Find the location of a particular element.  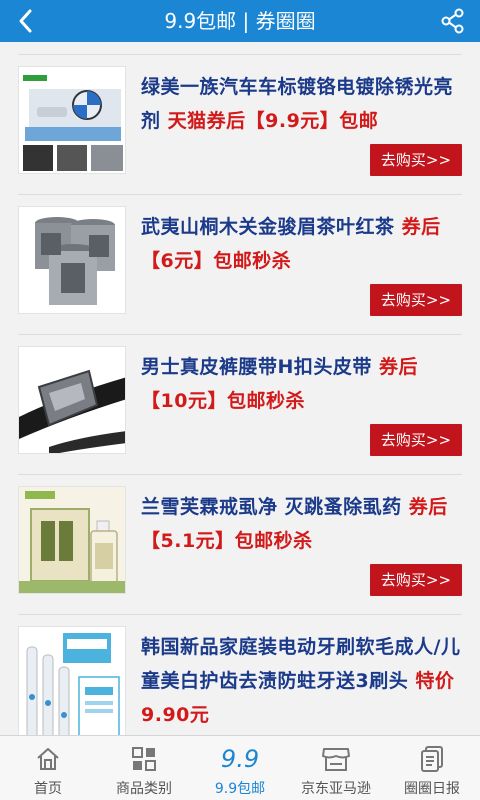

car-polish-image is located at coordinates (72, 120).